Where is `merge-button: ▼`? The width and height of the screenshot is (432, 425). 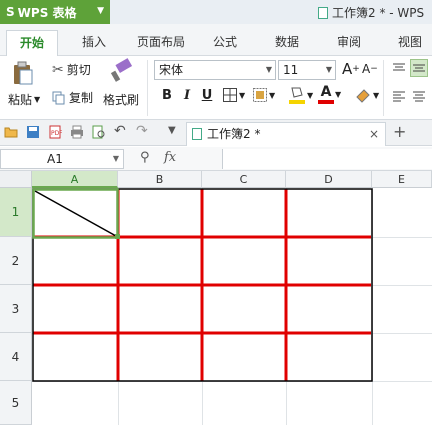 merge-button: ▼ is located at coordinates (263, 95).